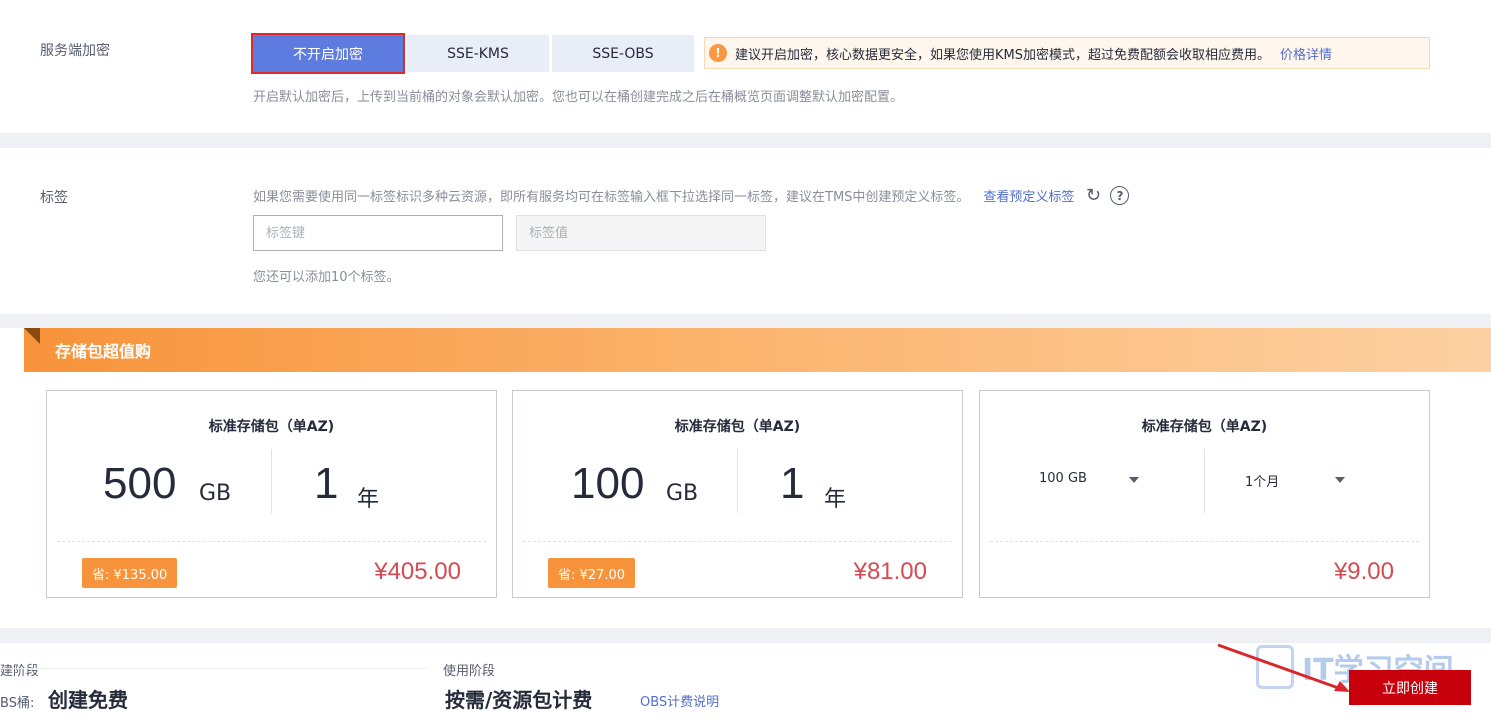 Image resolution: width=1491 pixels, height=722 pixels. What do you see at coordinates (1306, 53) in the screenshot?
I see `price-details-link: 价格详情` at bounding box center [1306, 53].